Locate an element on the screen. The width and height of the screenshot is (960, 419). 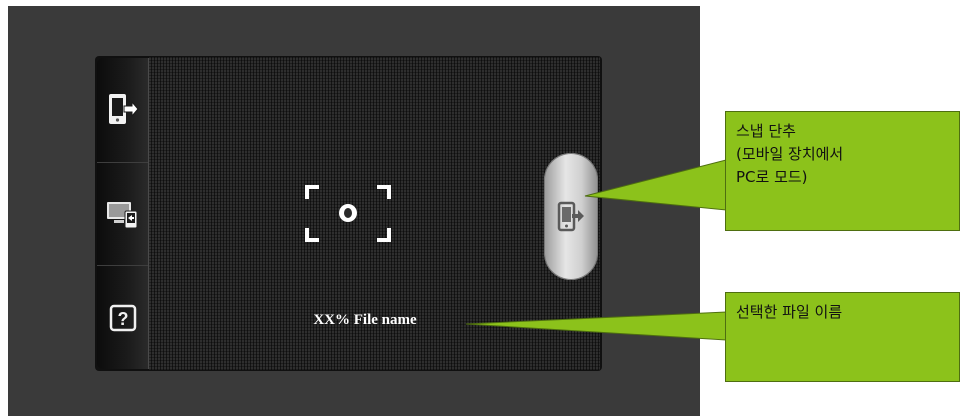
snap-shortcut-callout: 스냅 단추 (모바일 장치에서 PC로 모드) is located at coordinates (842, 171).